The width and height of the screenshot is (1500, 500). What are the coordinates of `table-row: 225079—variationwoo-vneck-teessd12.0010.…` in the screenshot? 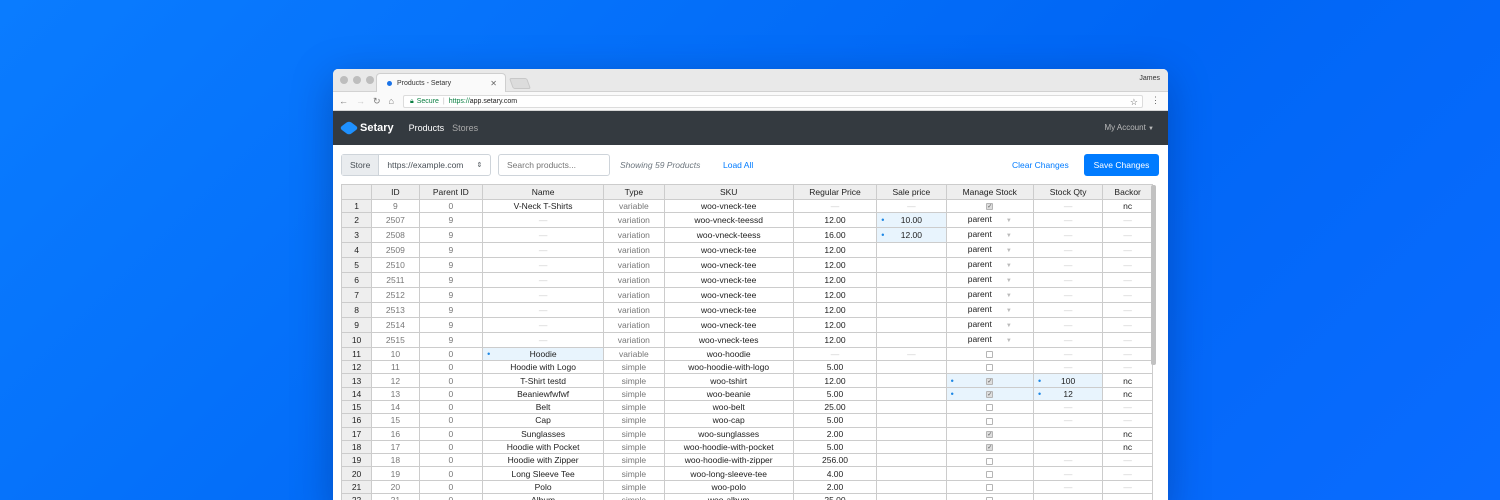 It's located at (747, 220).